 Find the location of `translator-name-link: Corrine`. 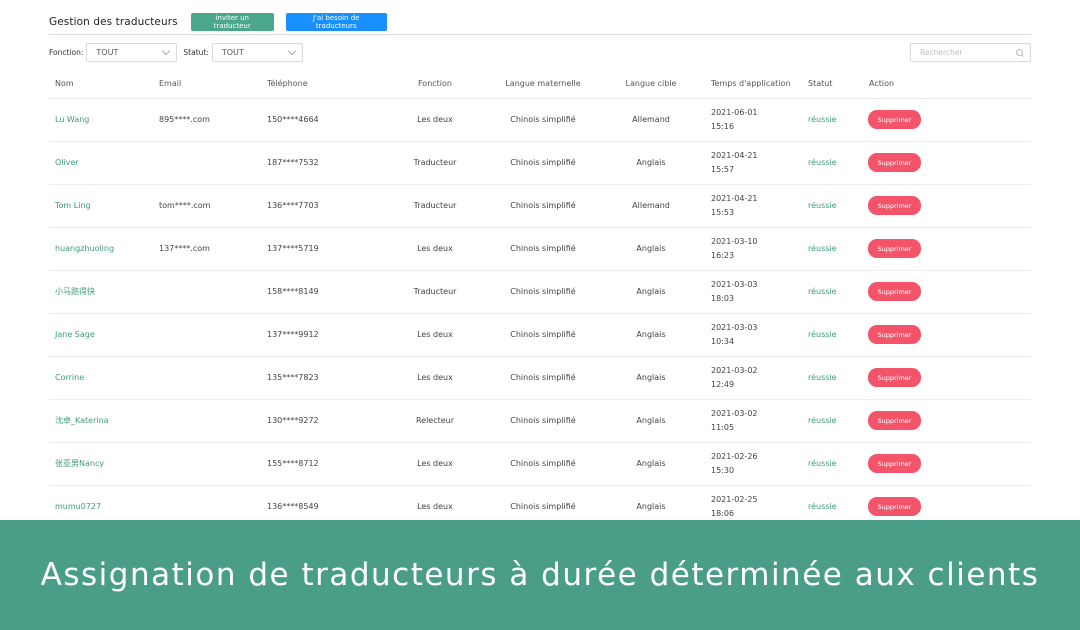

translator-name-link: Corrine is located at coordinates (69, 377).